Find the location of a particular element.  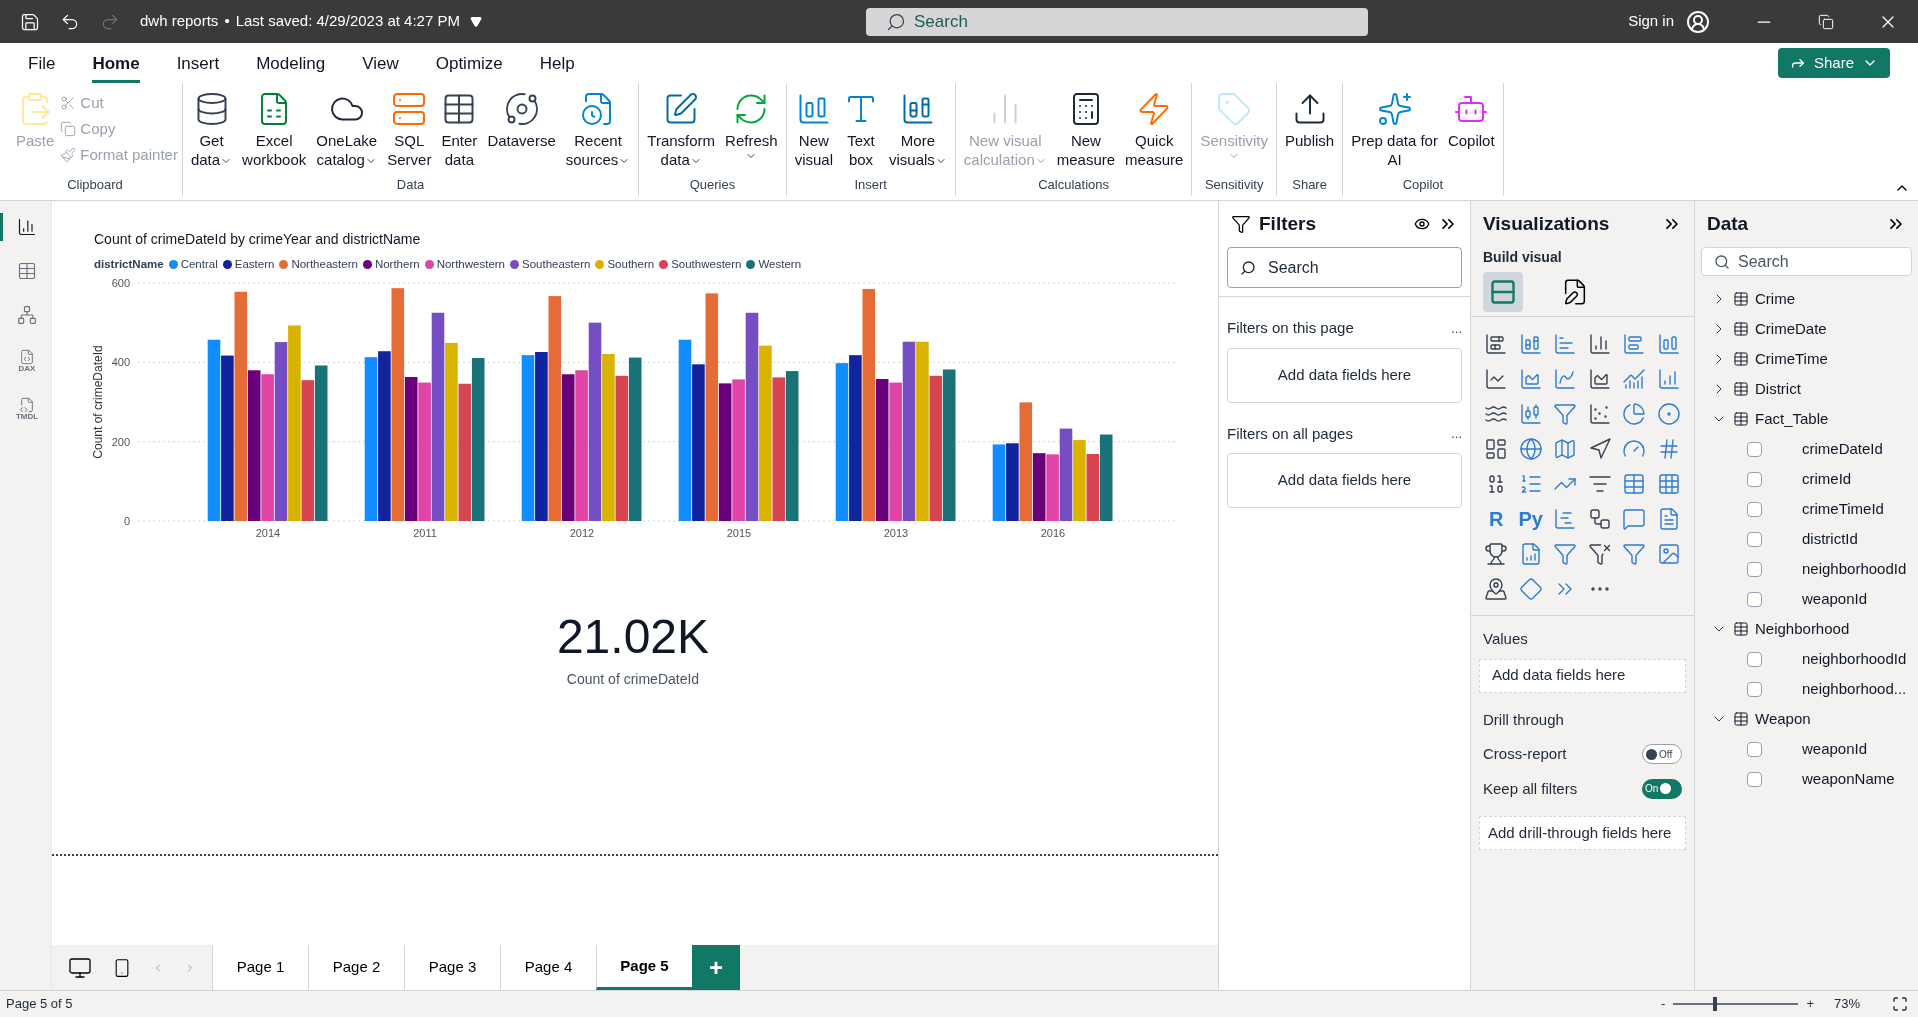

ribbon-button: New visual is located at coordinates (813, 130).